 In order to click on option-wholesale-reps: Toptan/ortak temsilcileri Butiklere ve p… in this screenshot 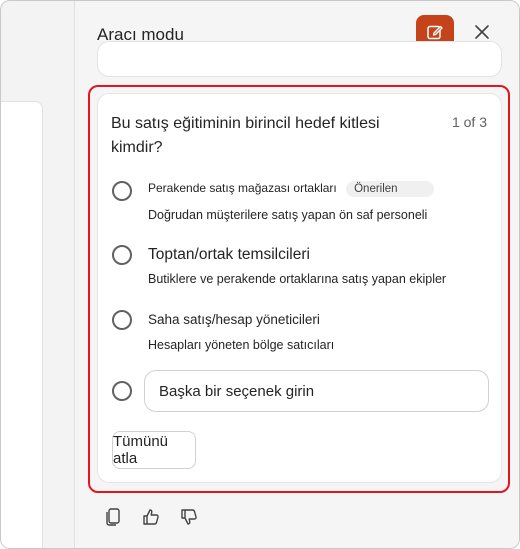, I will do `click(302, 270)`.